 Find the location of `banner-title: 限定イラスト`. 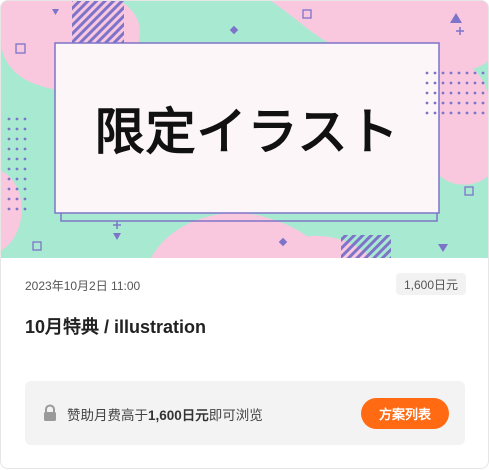

banner-title: 限定イラスト is located at coordinates (247, 132).